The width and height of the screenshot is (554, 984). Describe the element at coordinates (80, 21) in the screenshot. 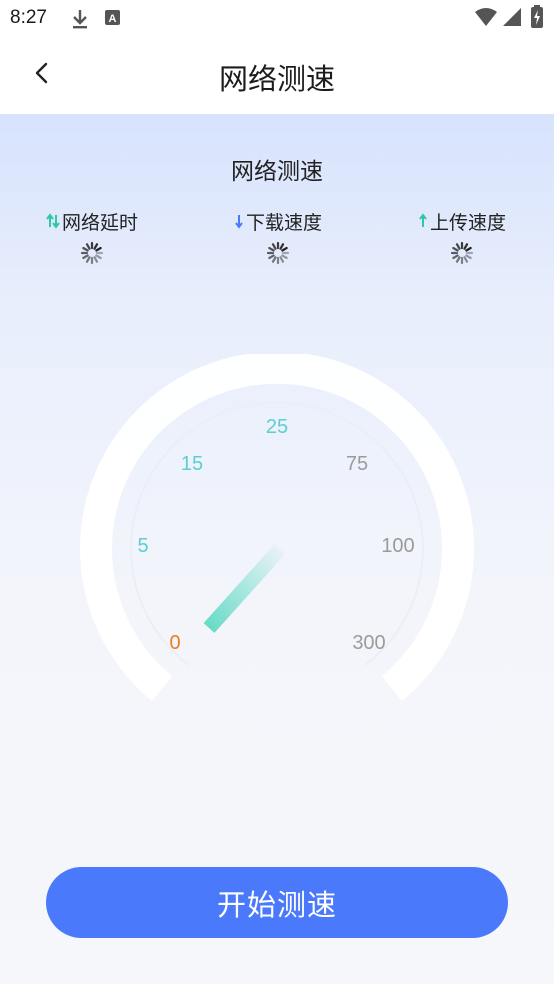

I see `download-icon` at that location.